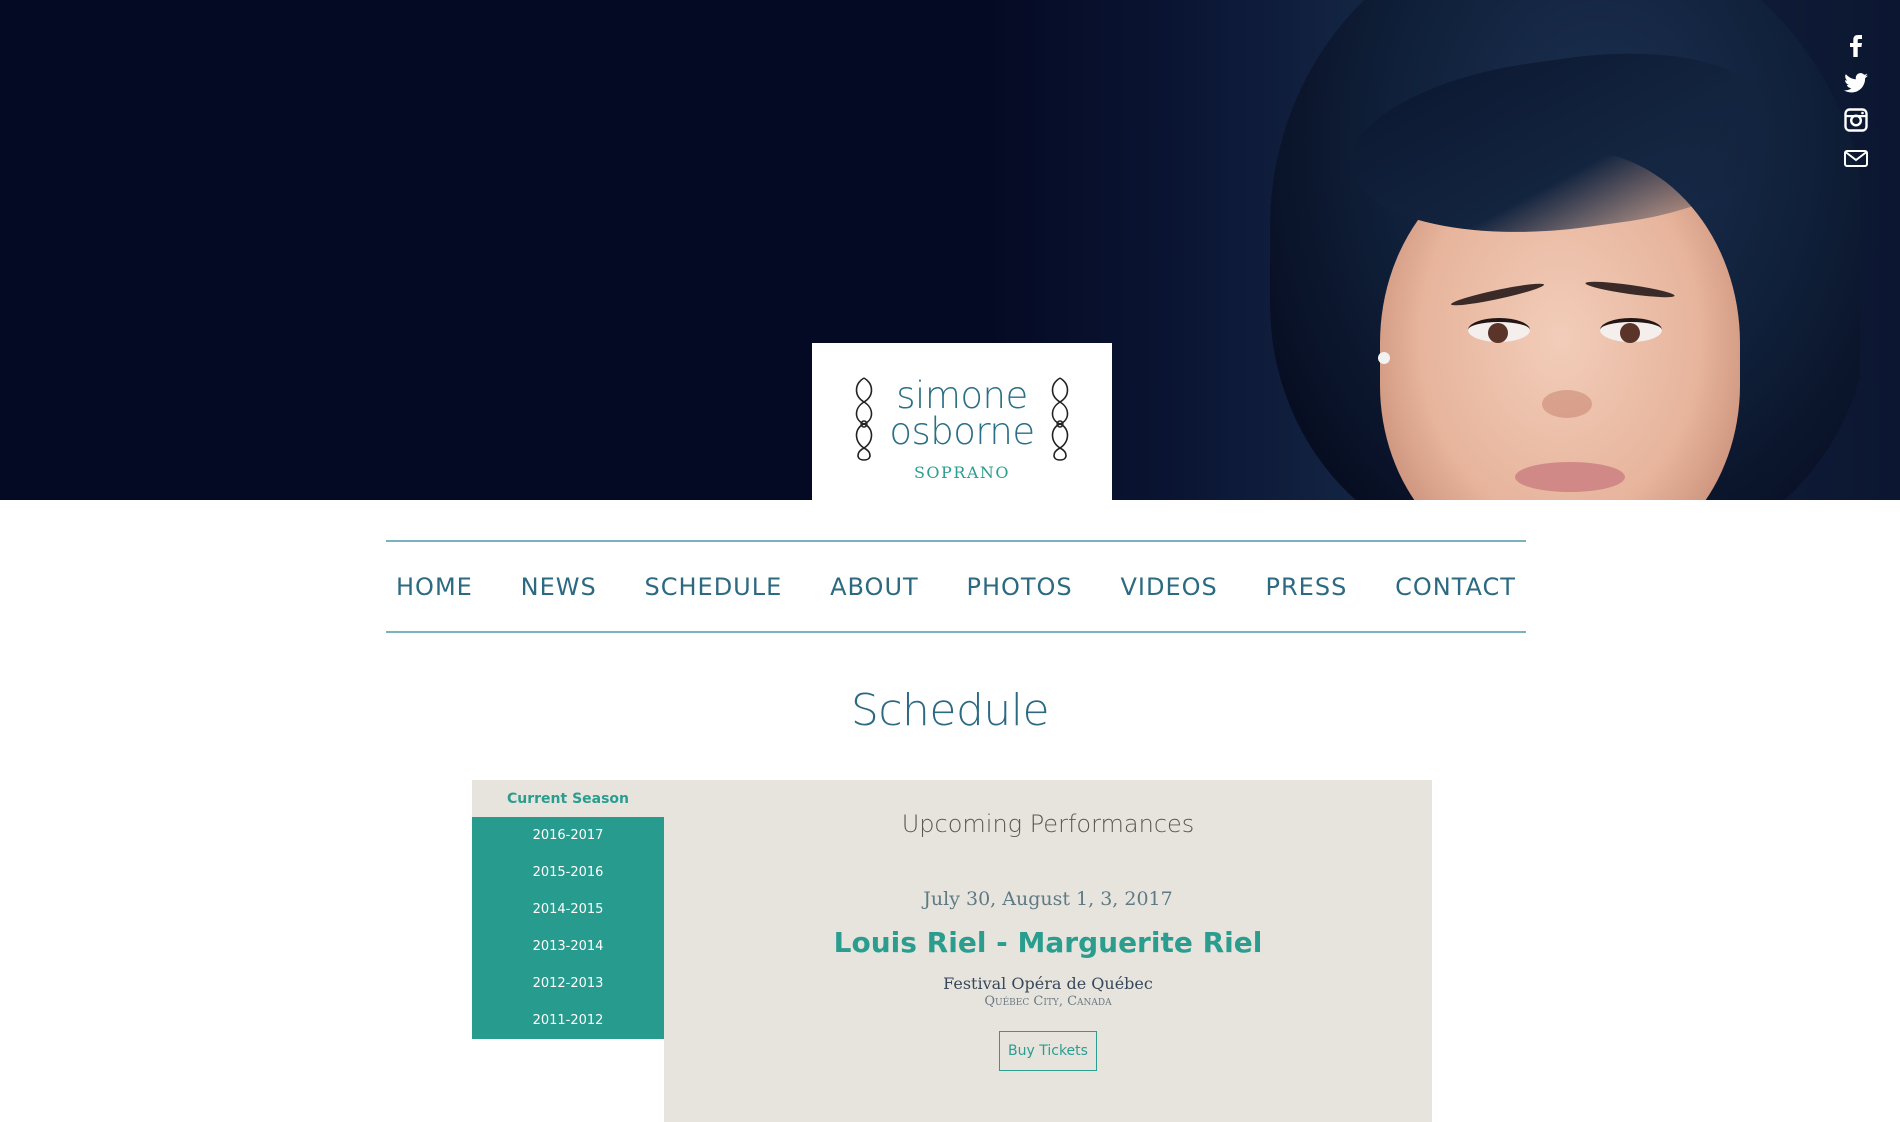  What do you see at coordinates (1048, 1001) in the screenshot?
I see `performance-city: Québec City, Canada` at bounding box center [1048, 1001].